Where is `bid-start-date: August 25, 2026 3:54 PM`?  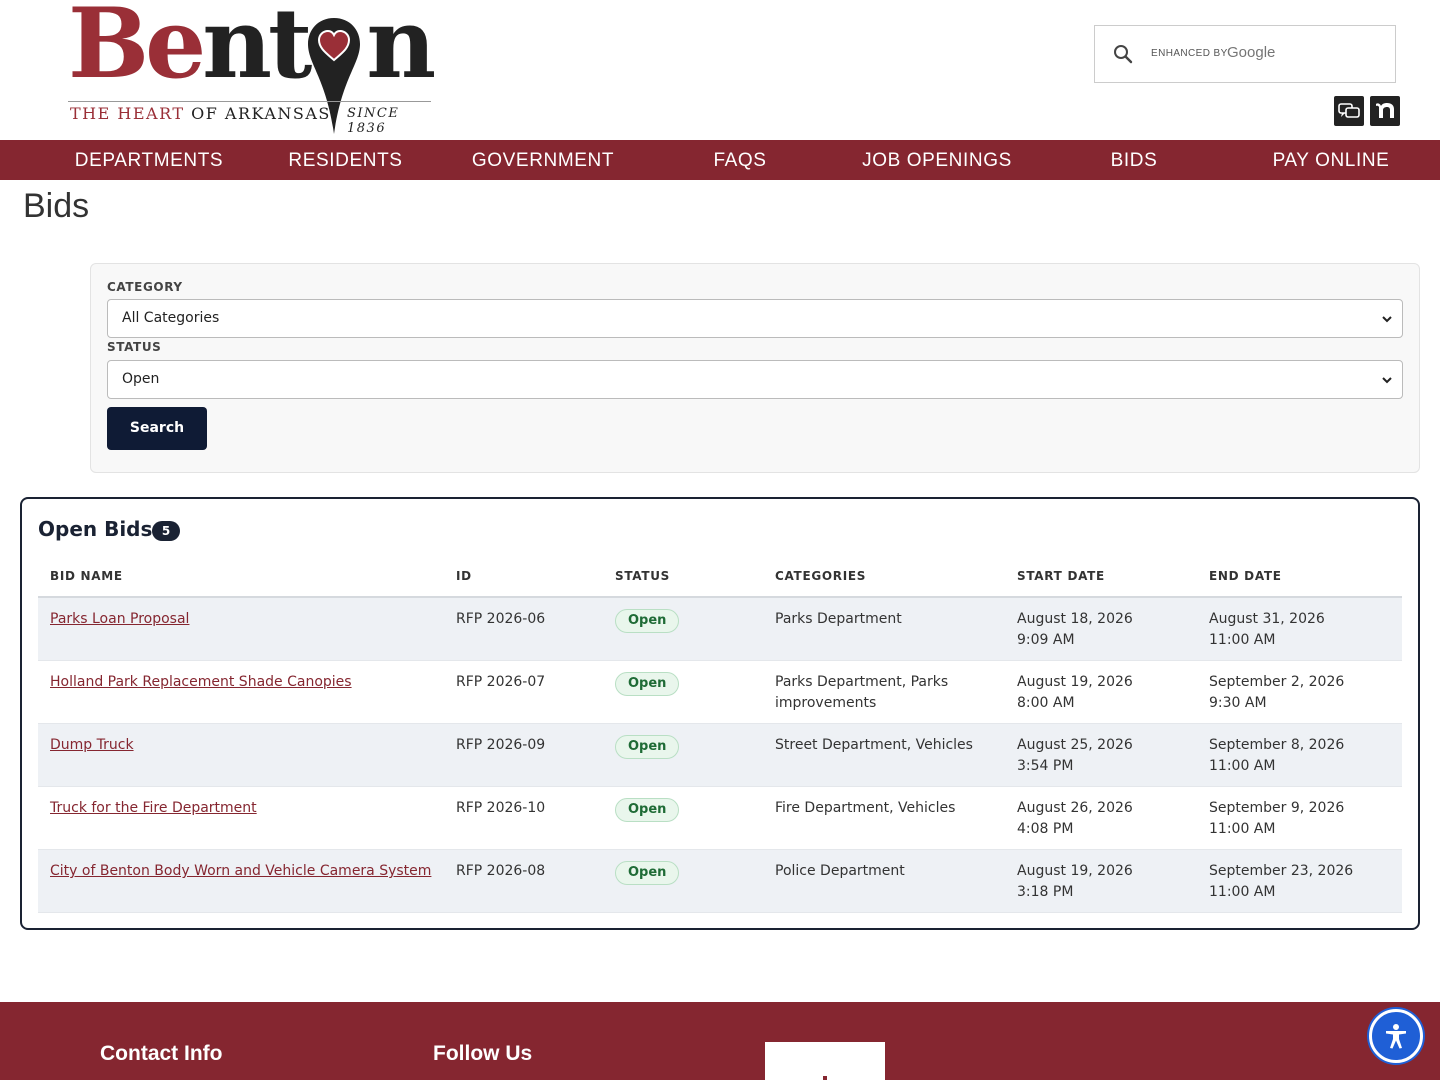 bid-start-date: August 25, 2026 3:54 PM is located at coordinates (1075, 755).